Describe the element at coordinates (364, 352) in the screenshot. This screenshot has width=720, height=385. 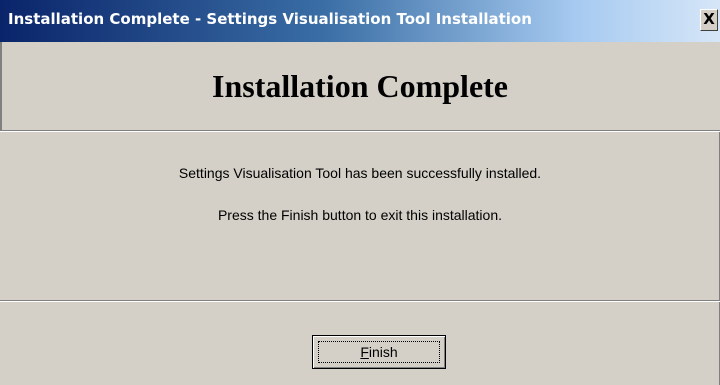
I see `finish-mnemonic: F` at that location.